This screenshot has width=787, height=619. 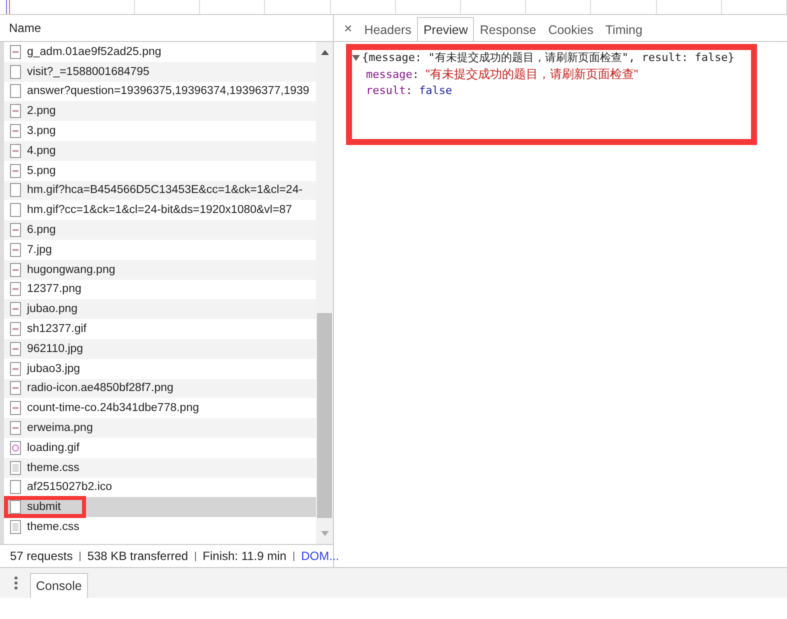 What do you see at coordinates (137, 556) in the screenshot?
I see `status-text: 538 KB transferred` at bounding box center [137, 556].